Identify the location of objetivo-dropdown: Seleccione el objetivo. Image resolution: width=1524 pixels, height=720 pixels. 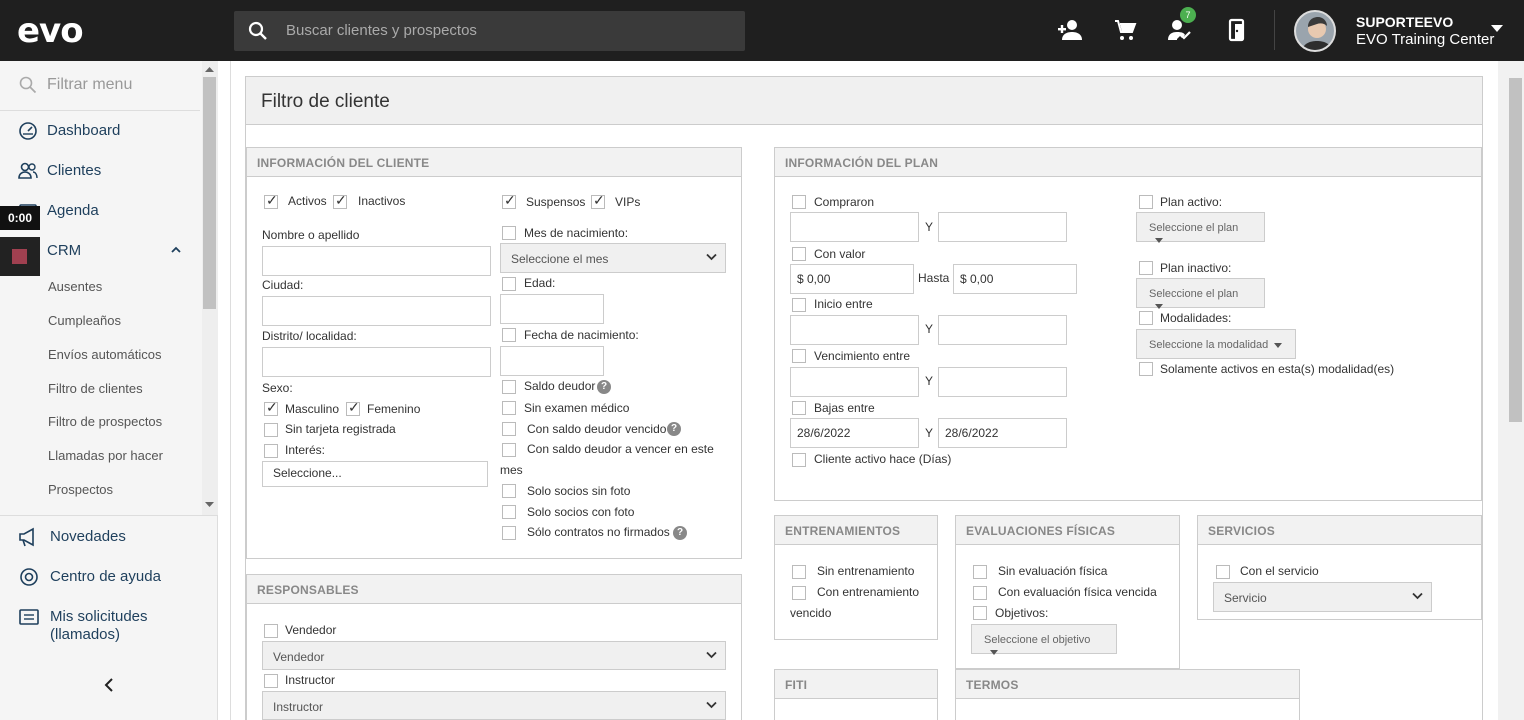
(1044, 639).